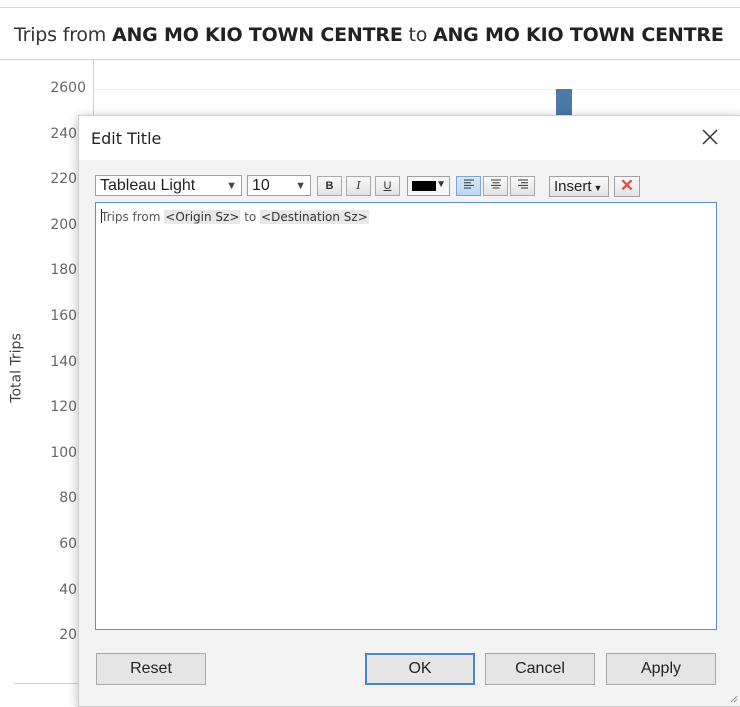 The image size is (740, 707). Describe the element at coordinates (573, 186) in the screenshot. I see `insert-label: Insert` at that location.